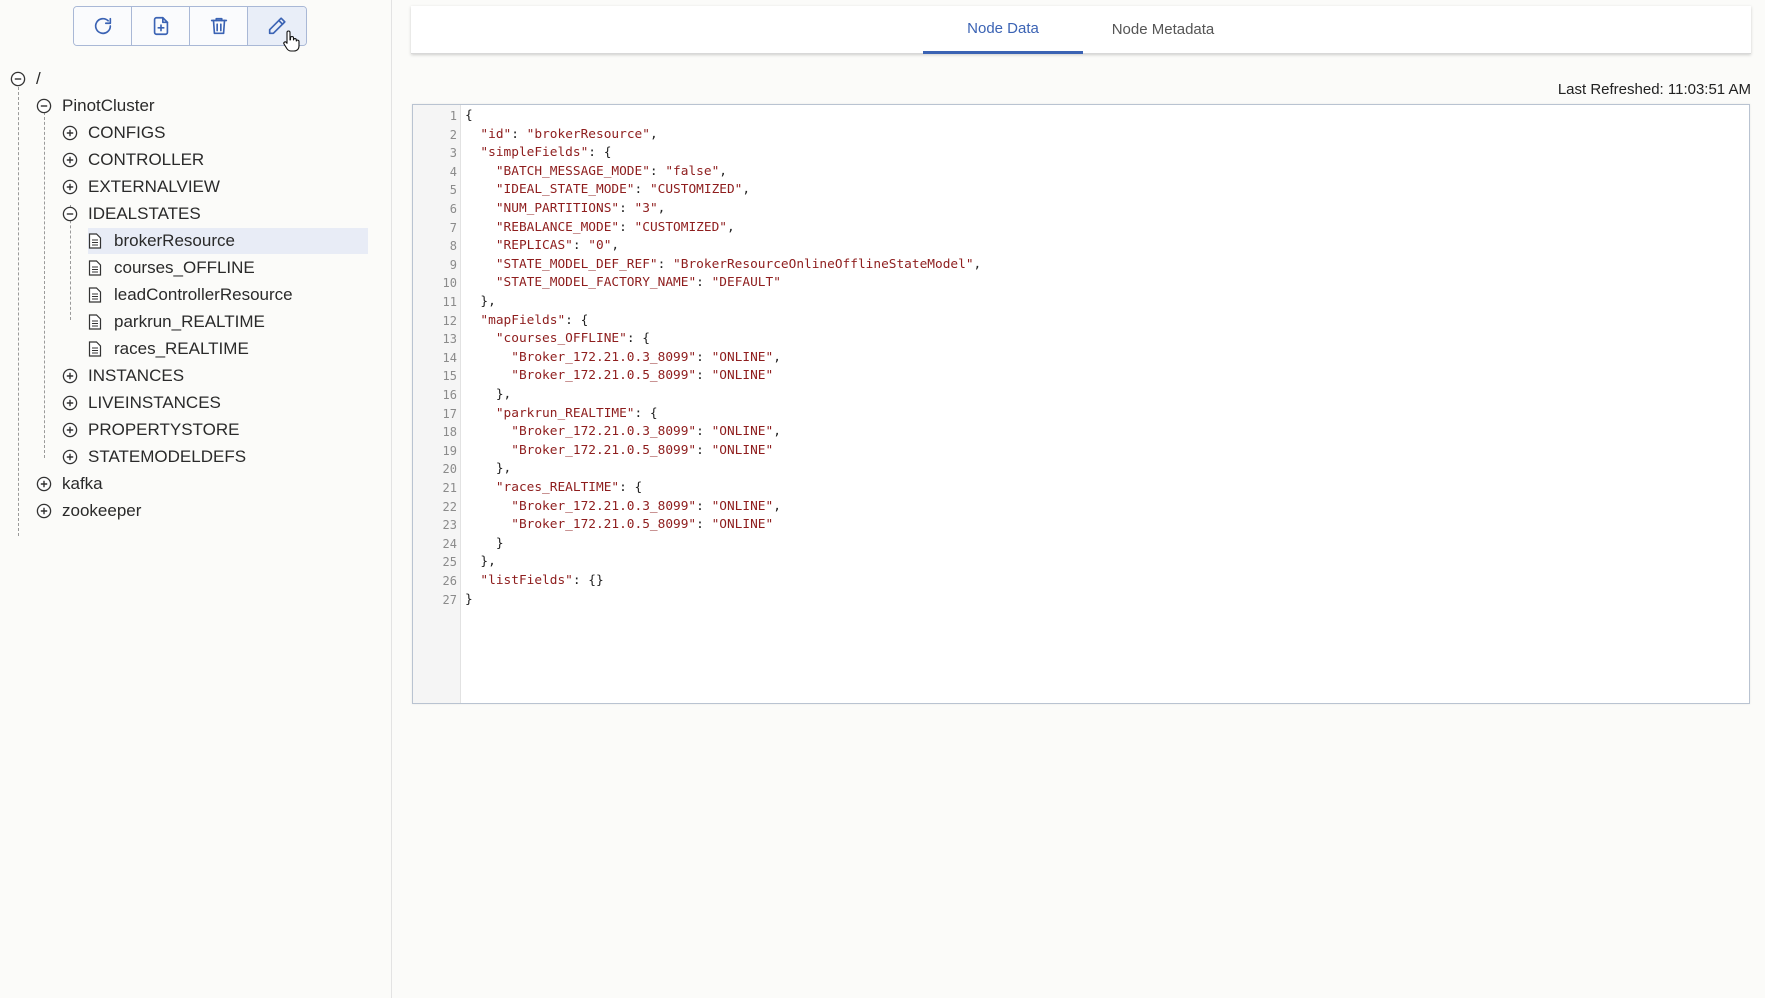 The height and width of the screenshot is (998, 1765). I want to click on tree-node-zookeeper: zookeeper, so click(88, 511).